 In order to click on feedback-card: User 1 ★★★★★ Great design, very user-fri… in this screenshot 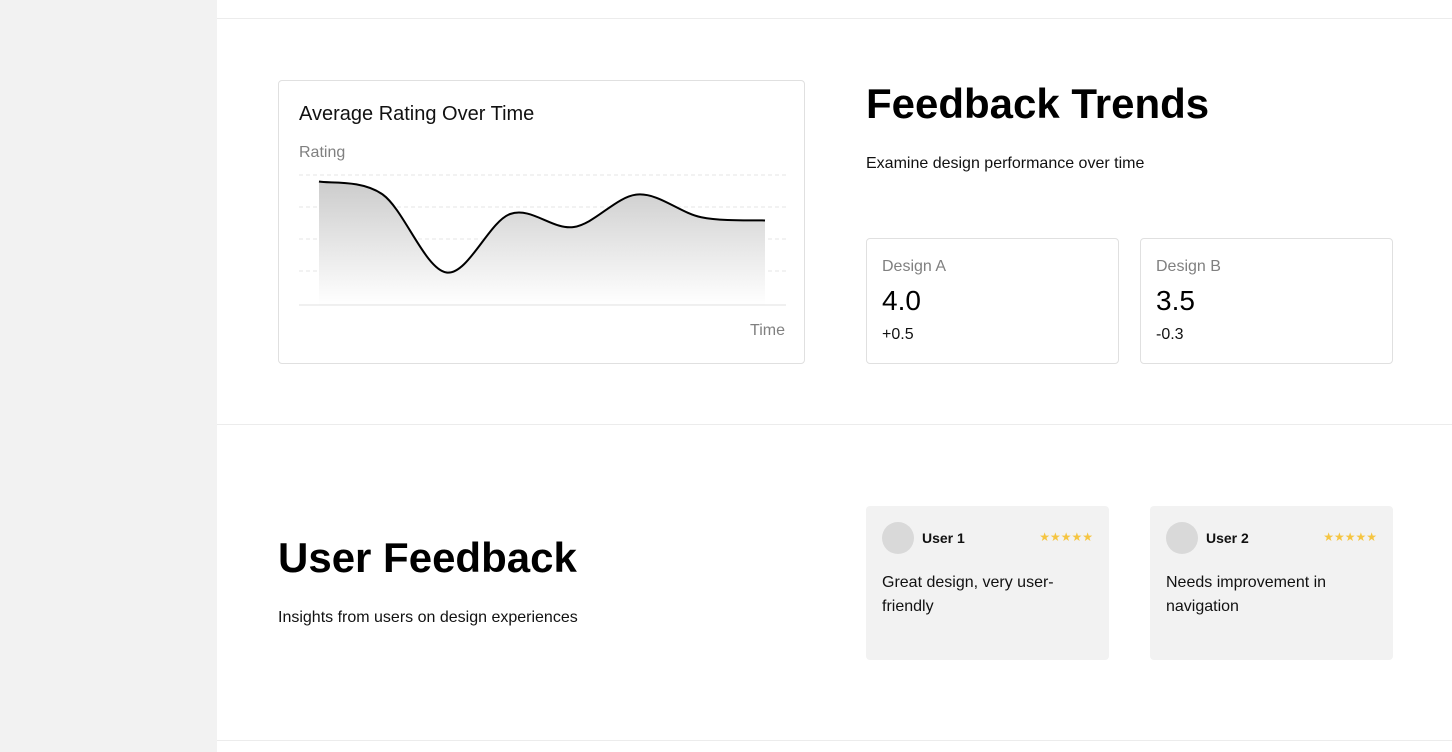, I will do `click(987, 583)`.